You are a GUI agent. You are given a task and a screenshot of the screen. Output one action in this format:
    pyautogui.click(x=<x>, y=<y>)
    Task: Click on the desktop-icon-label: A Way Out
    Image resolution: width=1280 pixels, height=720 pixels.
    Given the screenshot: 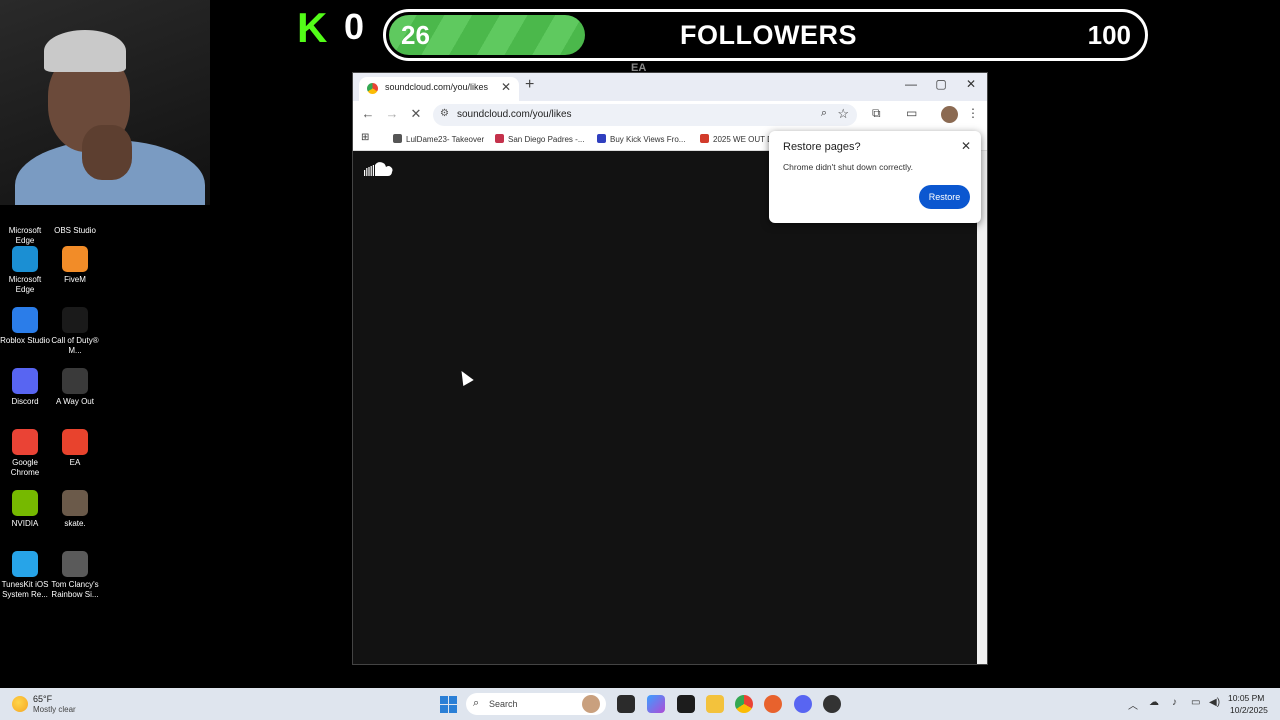 What is the action you would take?
    pyautogui.click(x=75, y=401)
    